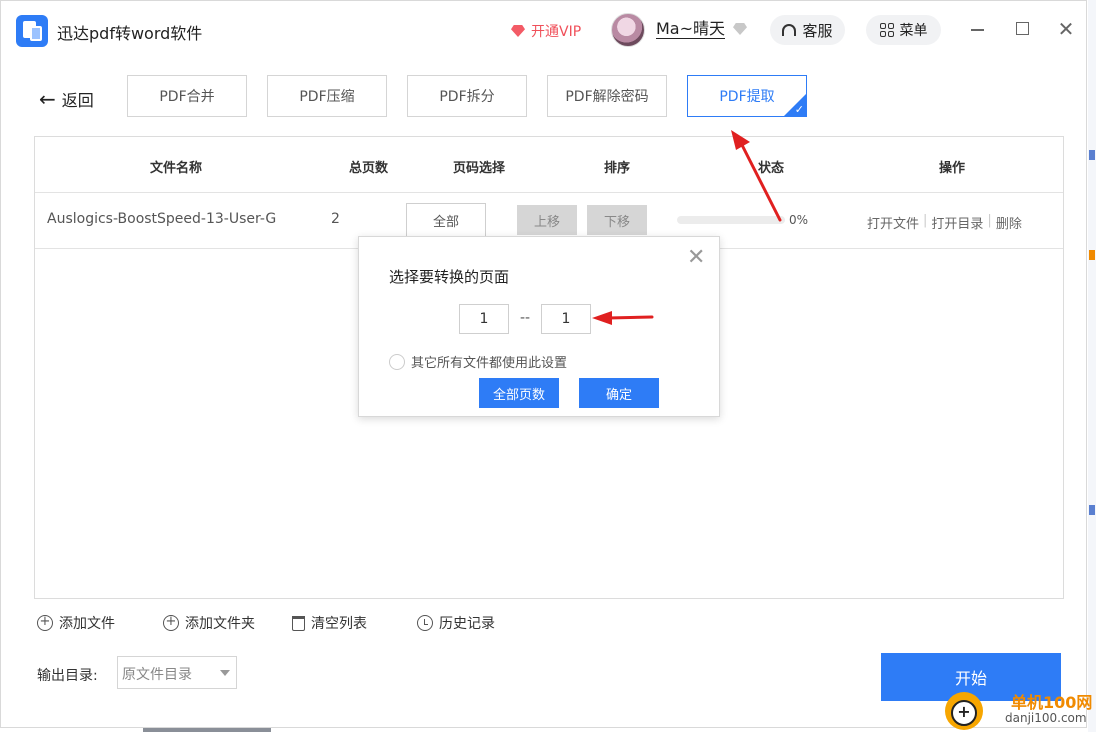 This screenshot has width=1096, height=732. Describe the element at coordinates (978, 29) in the screenshot. I see `minimize-button` at that location.